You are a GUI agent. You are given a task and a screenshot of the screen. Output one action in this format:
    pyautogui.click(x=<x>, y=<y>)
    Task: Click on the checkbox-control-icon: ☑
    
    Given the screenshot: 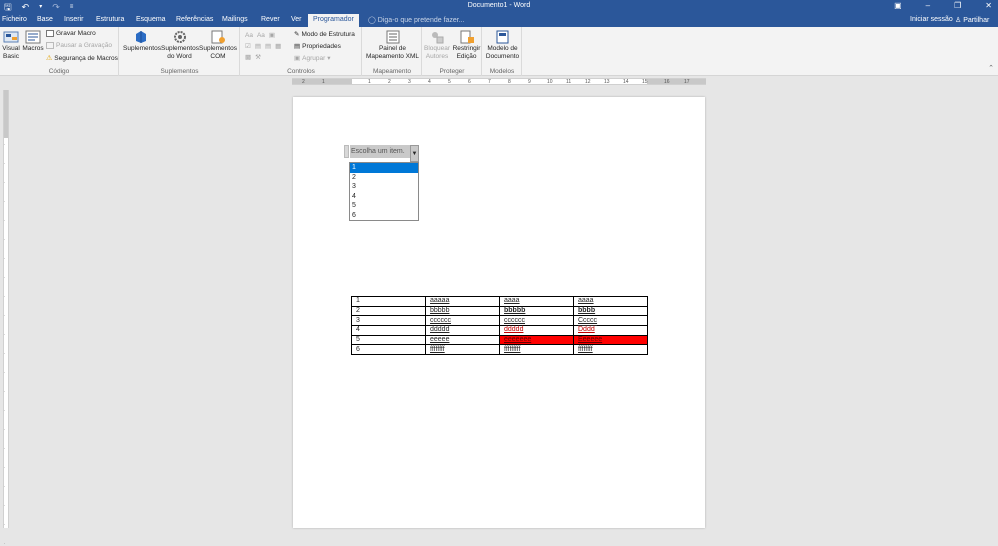 What is the action you would take?
    pyautogui.click(x=248, y=46)
    